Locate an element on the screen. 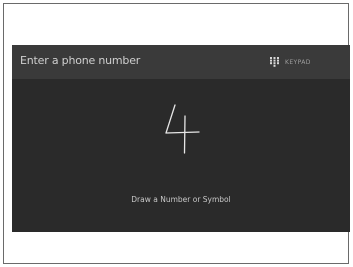  handwritten-digit-four is located at coordinates (182, 129).